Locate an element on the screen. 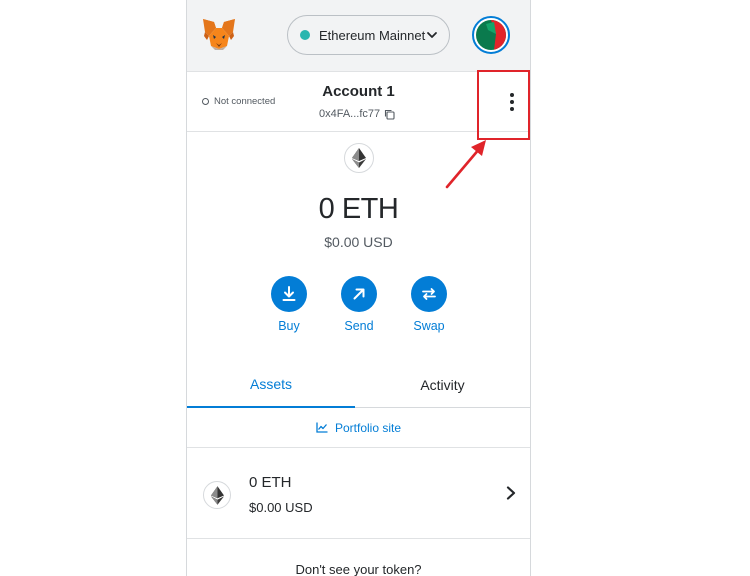 The width and height of the screenshot is (750, 576). dont-see-token-prompt: Don't see your token? is located at coordinates (358, 569).